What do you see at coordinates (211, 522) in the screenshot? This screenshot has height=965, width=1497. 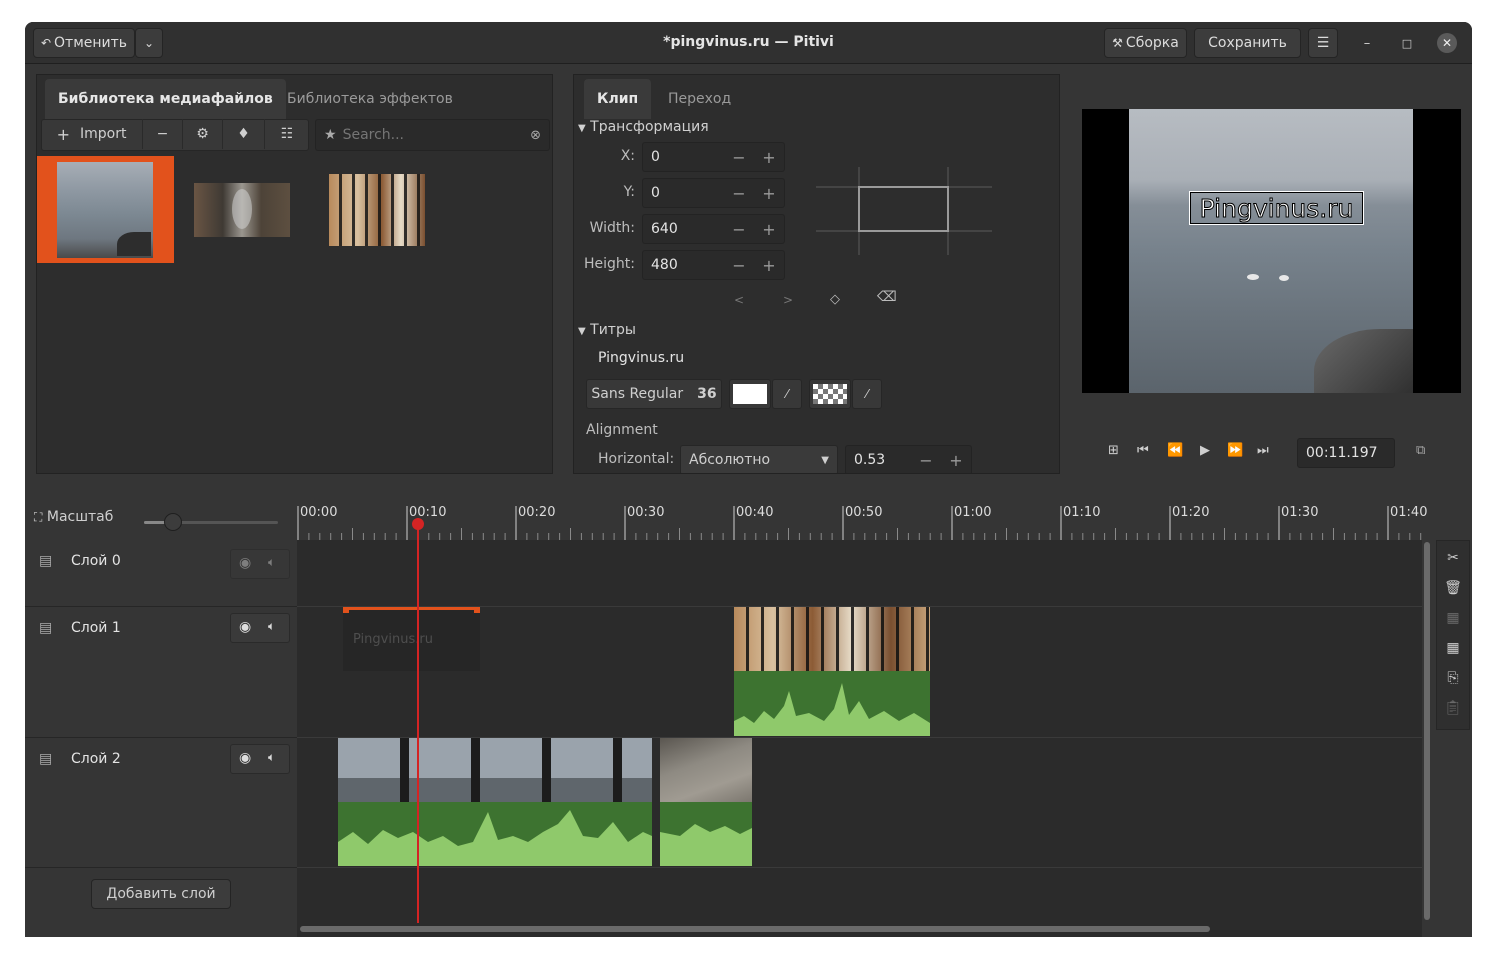 I see `zoom-slider` at bounding box center [211, 522].